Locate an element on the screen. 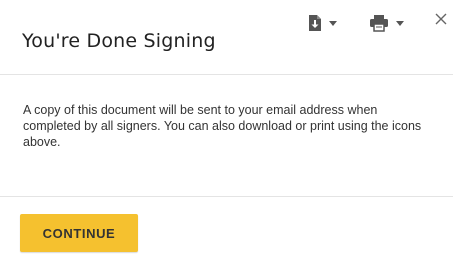 The image size is (453, 269). download-icon is located at coordinates (315, 23).